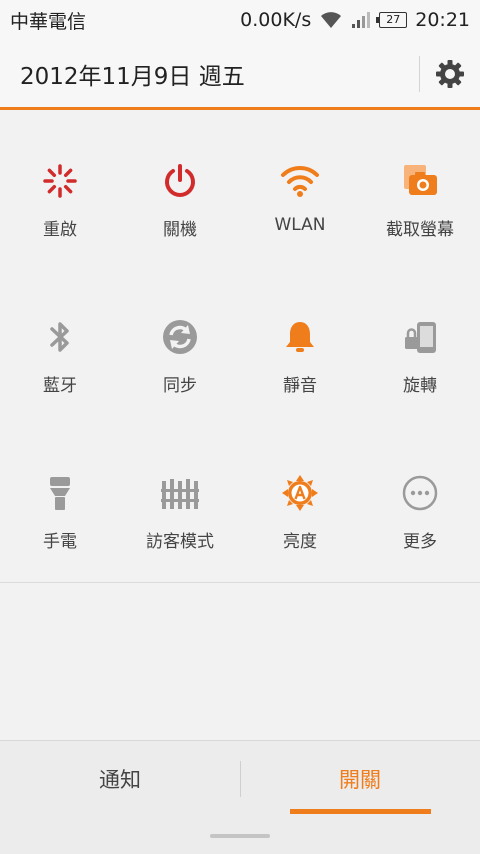 The image size is (480, 854). I want to click on toggle-label: 訪客模式, so click(180, 542).